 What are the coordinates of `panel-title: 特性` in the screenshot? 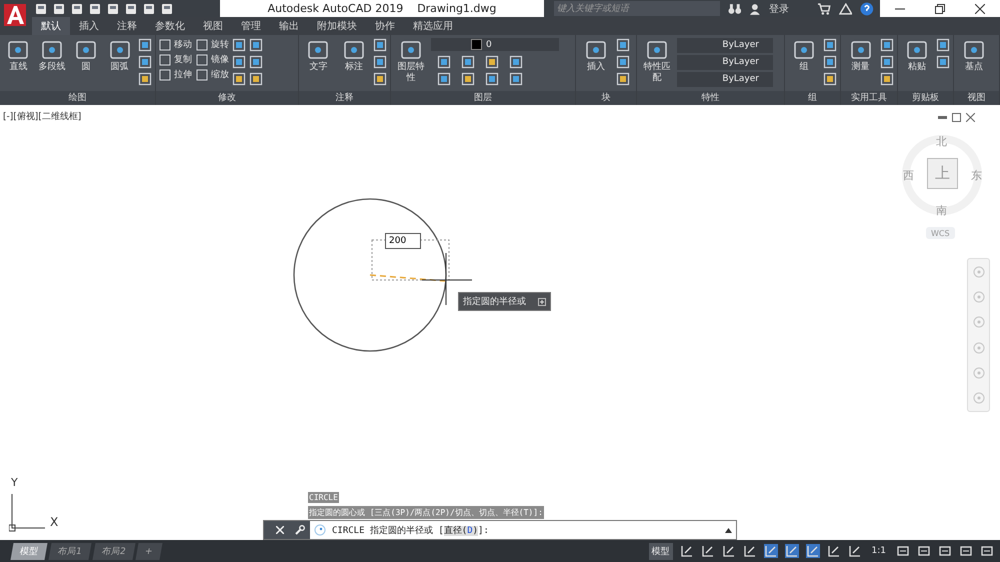 It's located at (710, 98).